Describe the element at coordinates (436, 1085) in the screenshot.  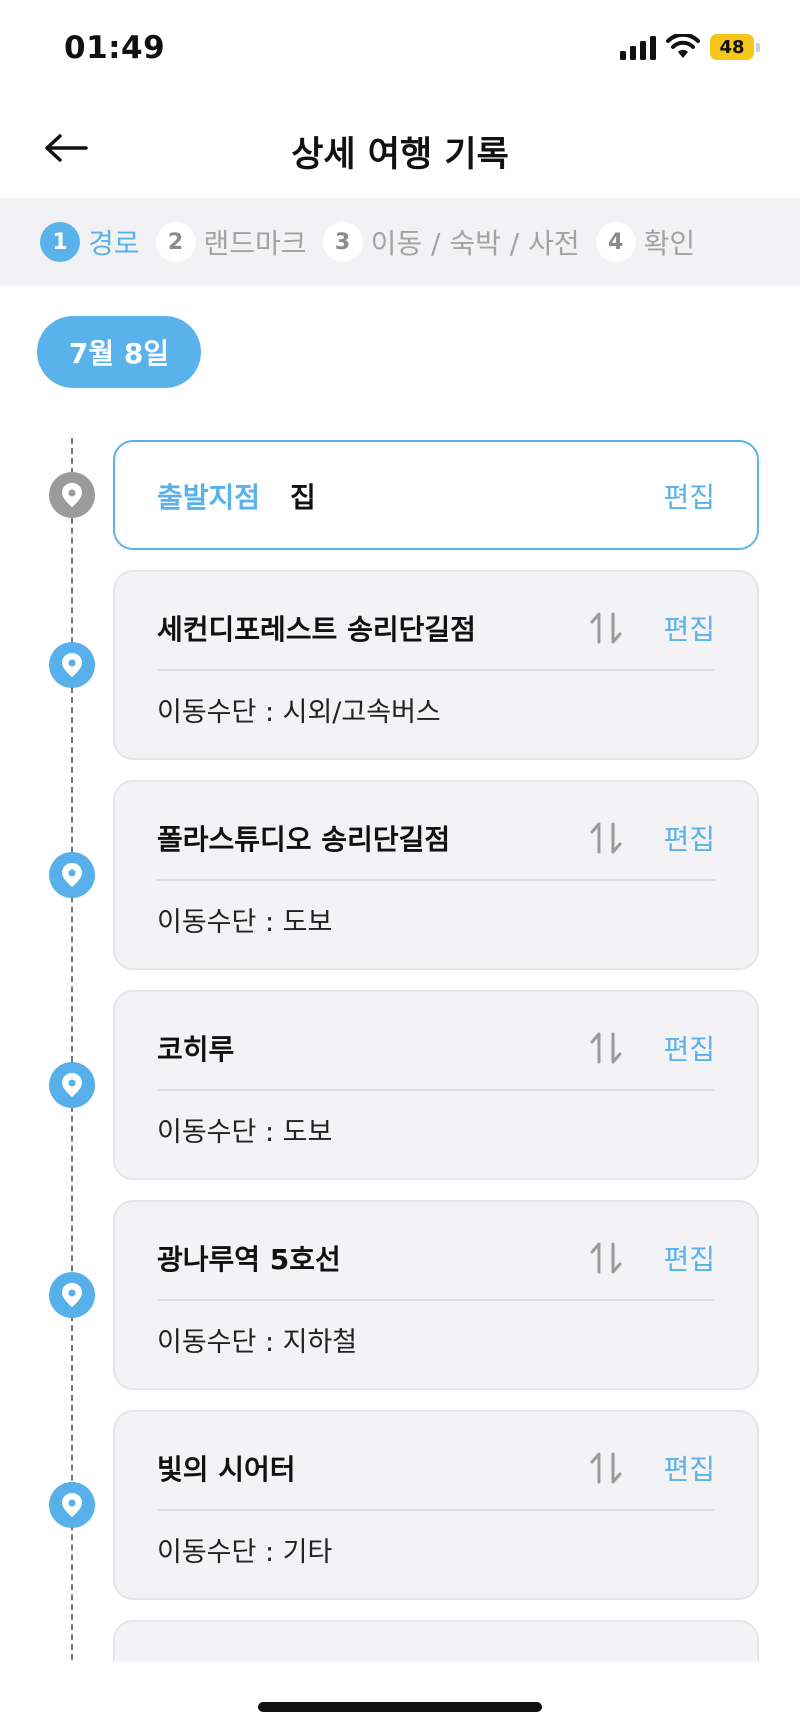
I see `route-stop-card: 코히루 편집 이동수단 : 도보` at that location.